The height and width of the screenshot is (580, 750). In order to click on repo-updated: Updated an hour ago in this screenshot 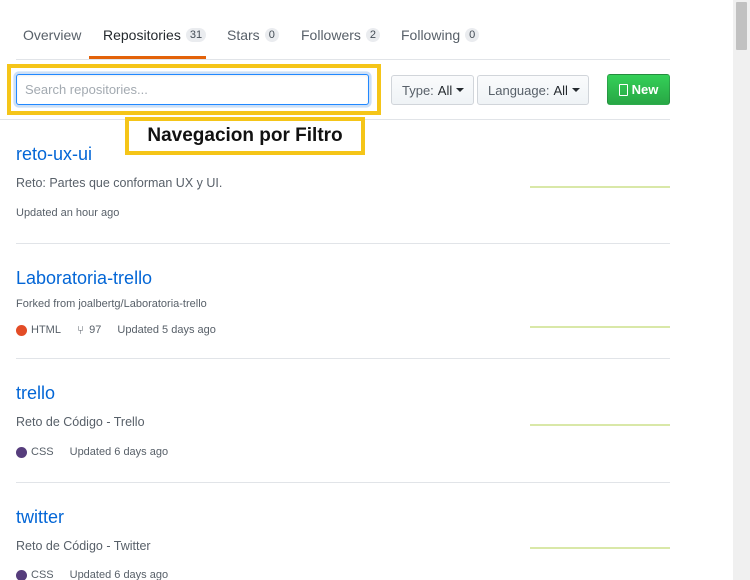, I will do `click(68, 213)`.